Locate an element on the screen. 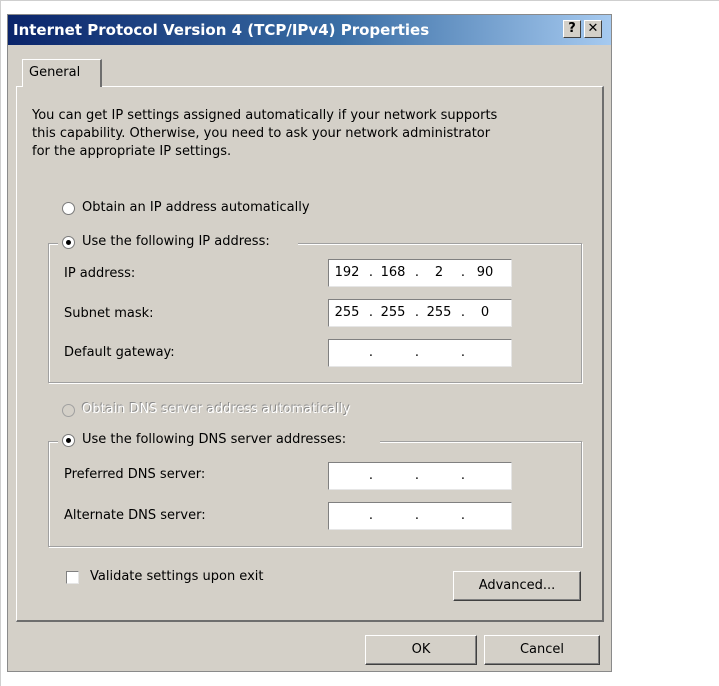  close-button: ✕ is located at coordinates (593, 29).